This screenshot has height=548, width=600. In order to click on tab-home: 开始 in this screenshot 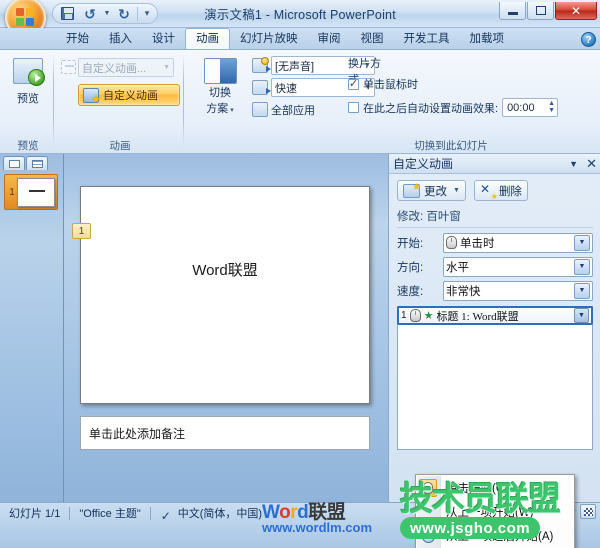, I will do `click(77, 39)`.